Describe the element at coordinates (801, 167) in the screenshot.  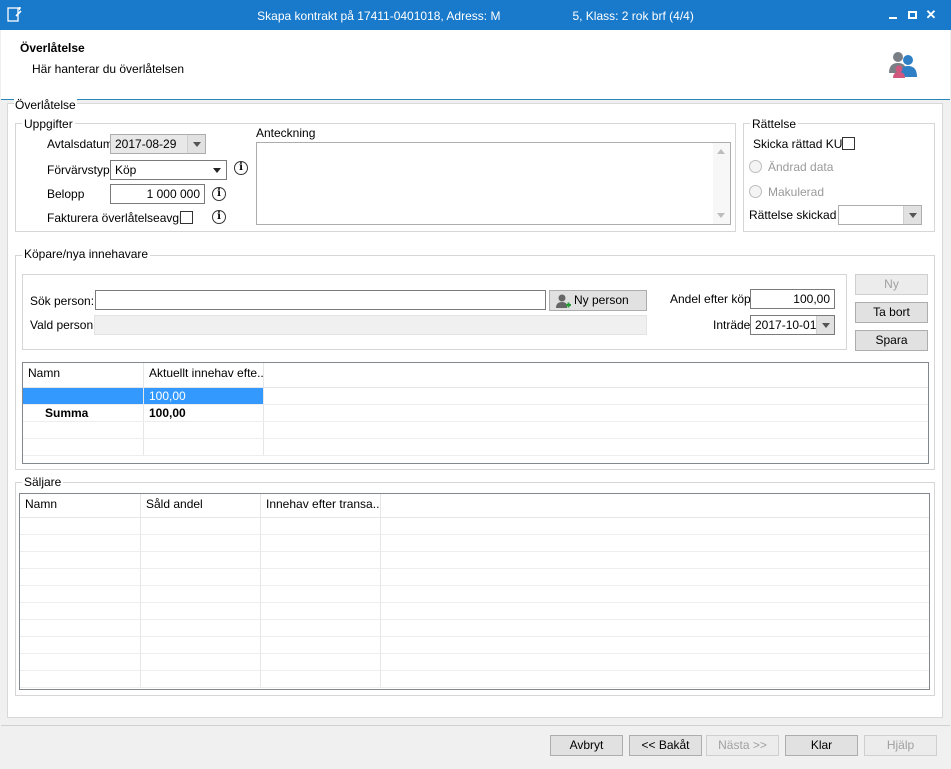
I see `andrad-label: Ändrad data` at that location.